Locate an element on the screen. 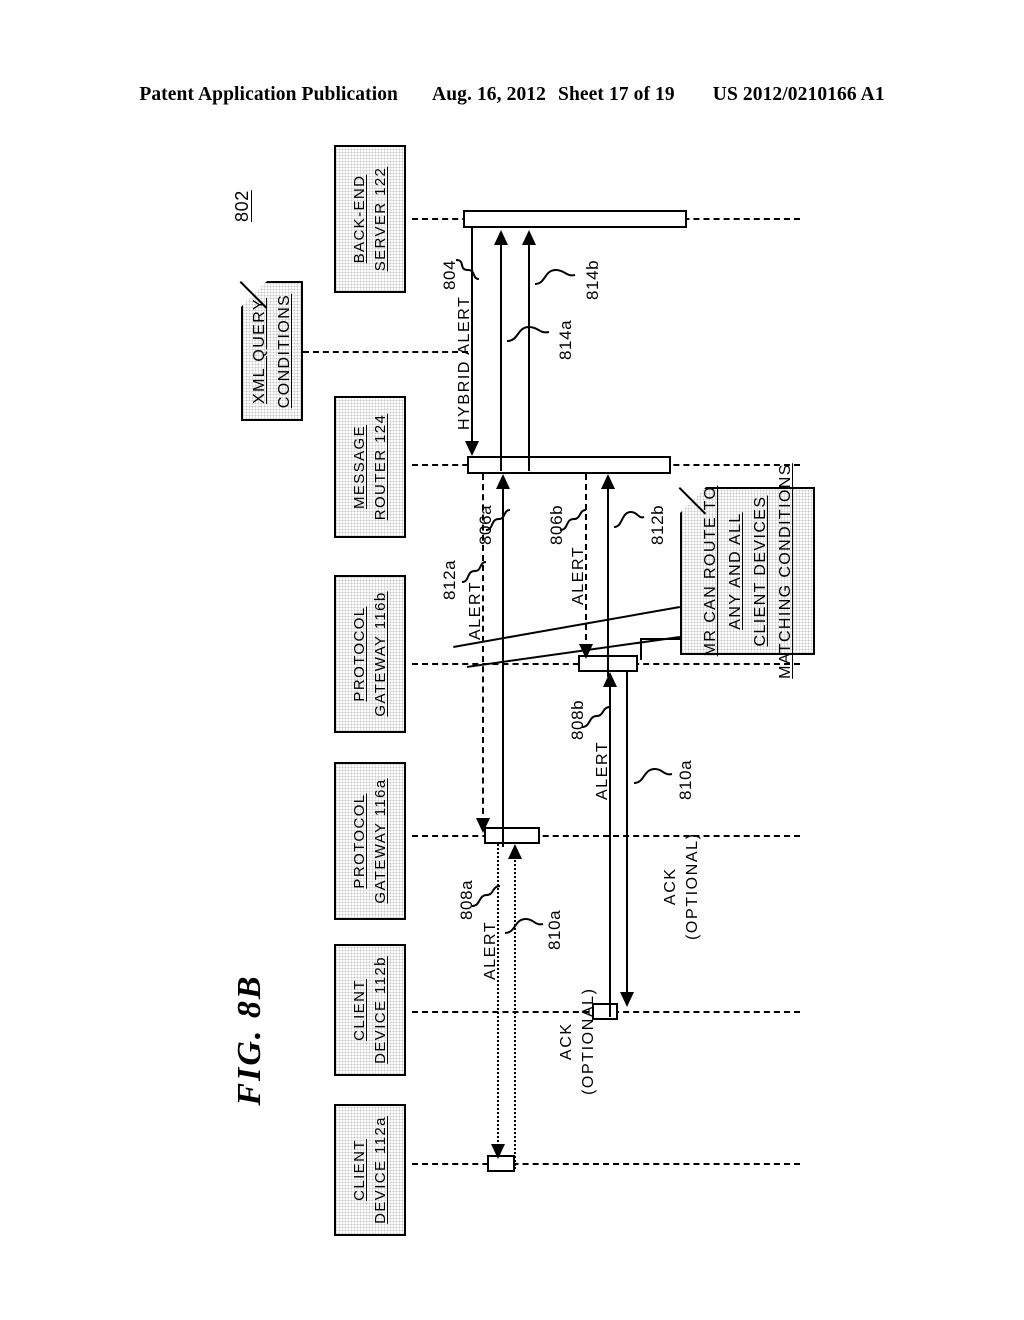 The height and width of the screenshot is (1320, 1024). actor-back-end-server: BACK-END SERVER 122 is located at coordinates (370, 219).